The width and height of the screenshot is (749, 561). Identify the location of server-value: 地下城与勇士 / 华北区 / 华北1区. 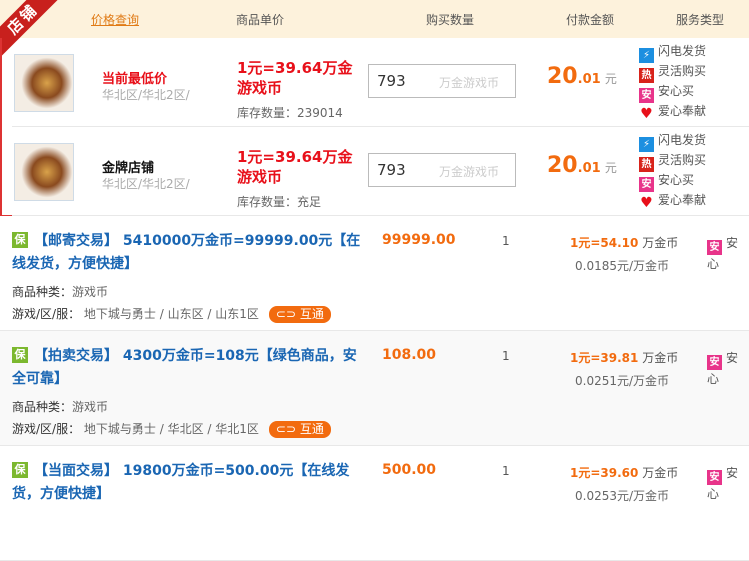
(171, 429).